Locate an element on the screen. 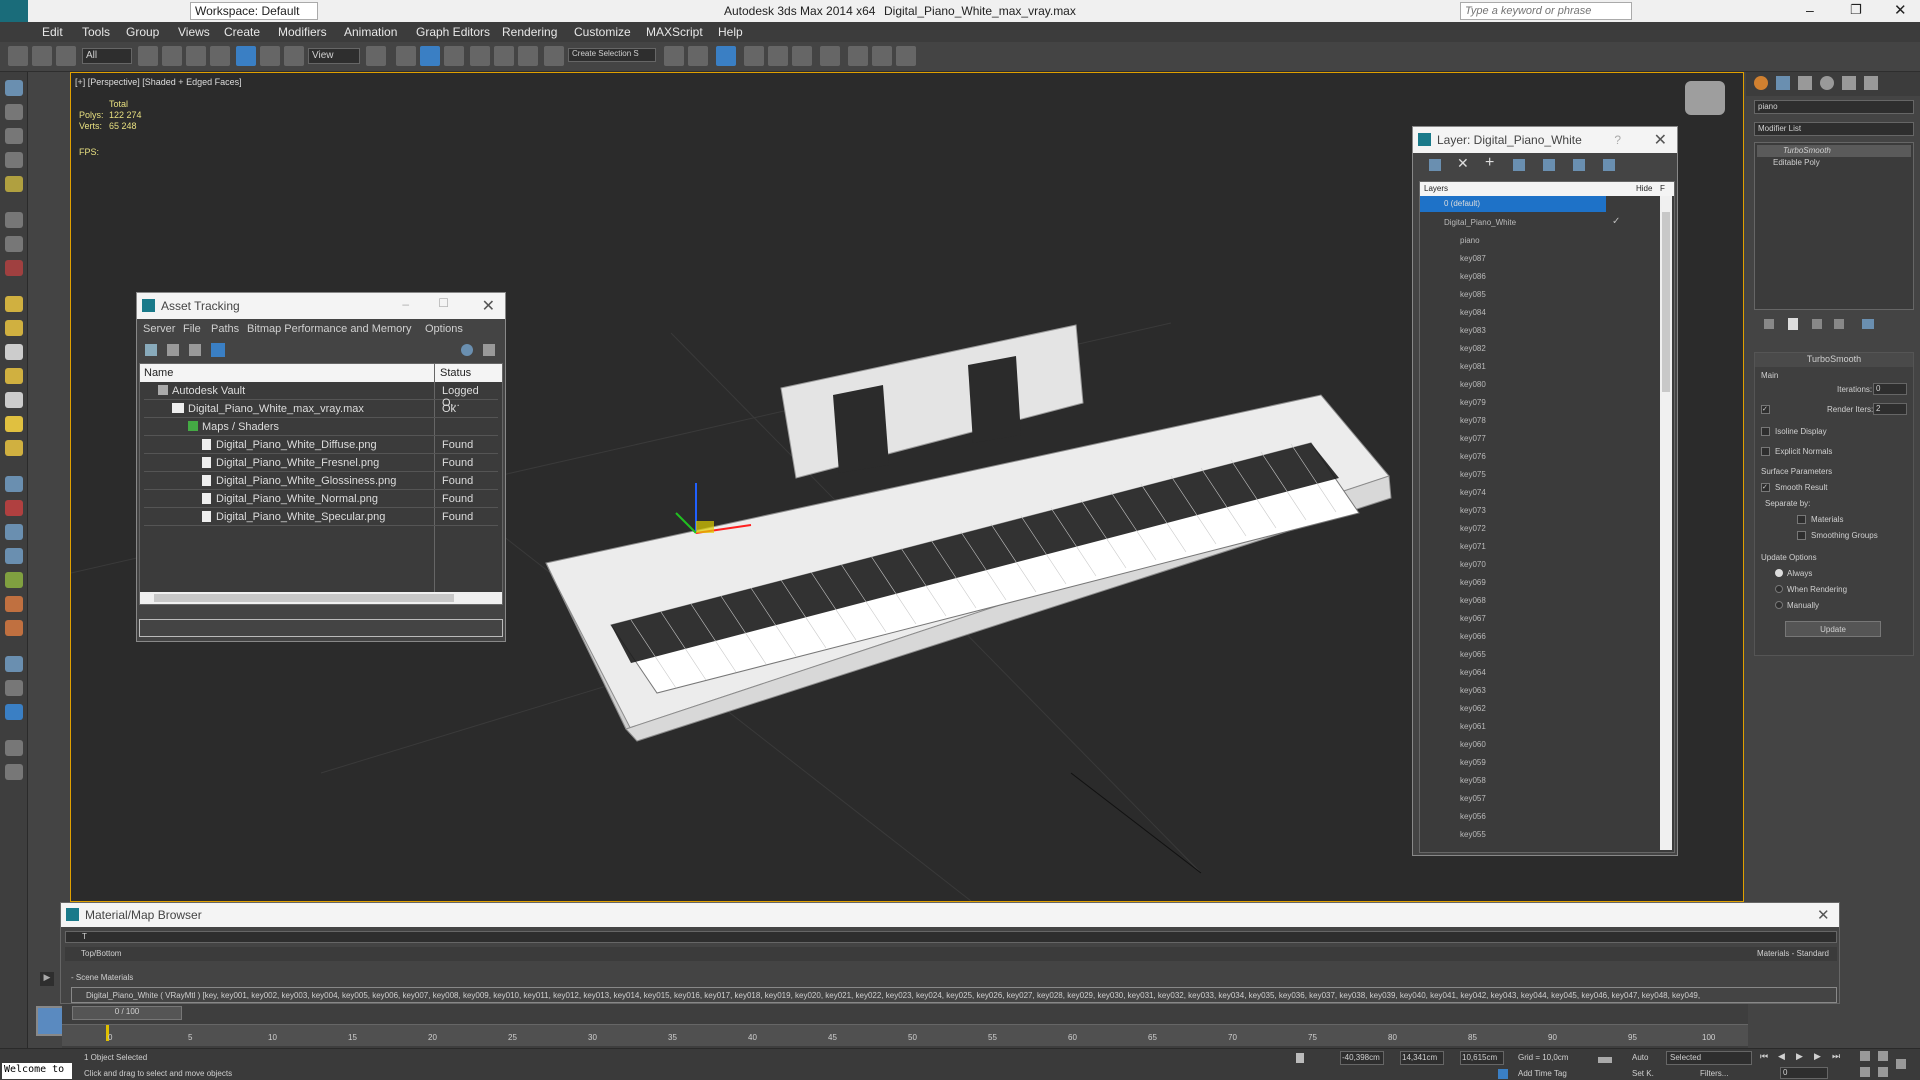 This screenshot has width=1920, height=1080. menu-group: Group is located at coordinates (142, 32).